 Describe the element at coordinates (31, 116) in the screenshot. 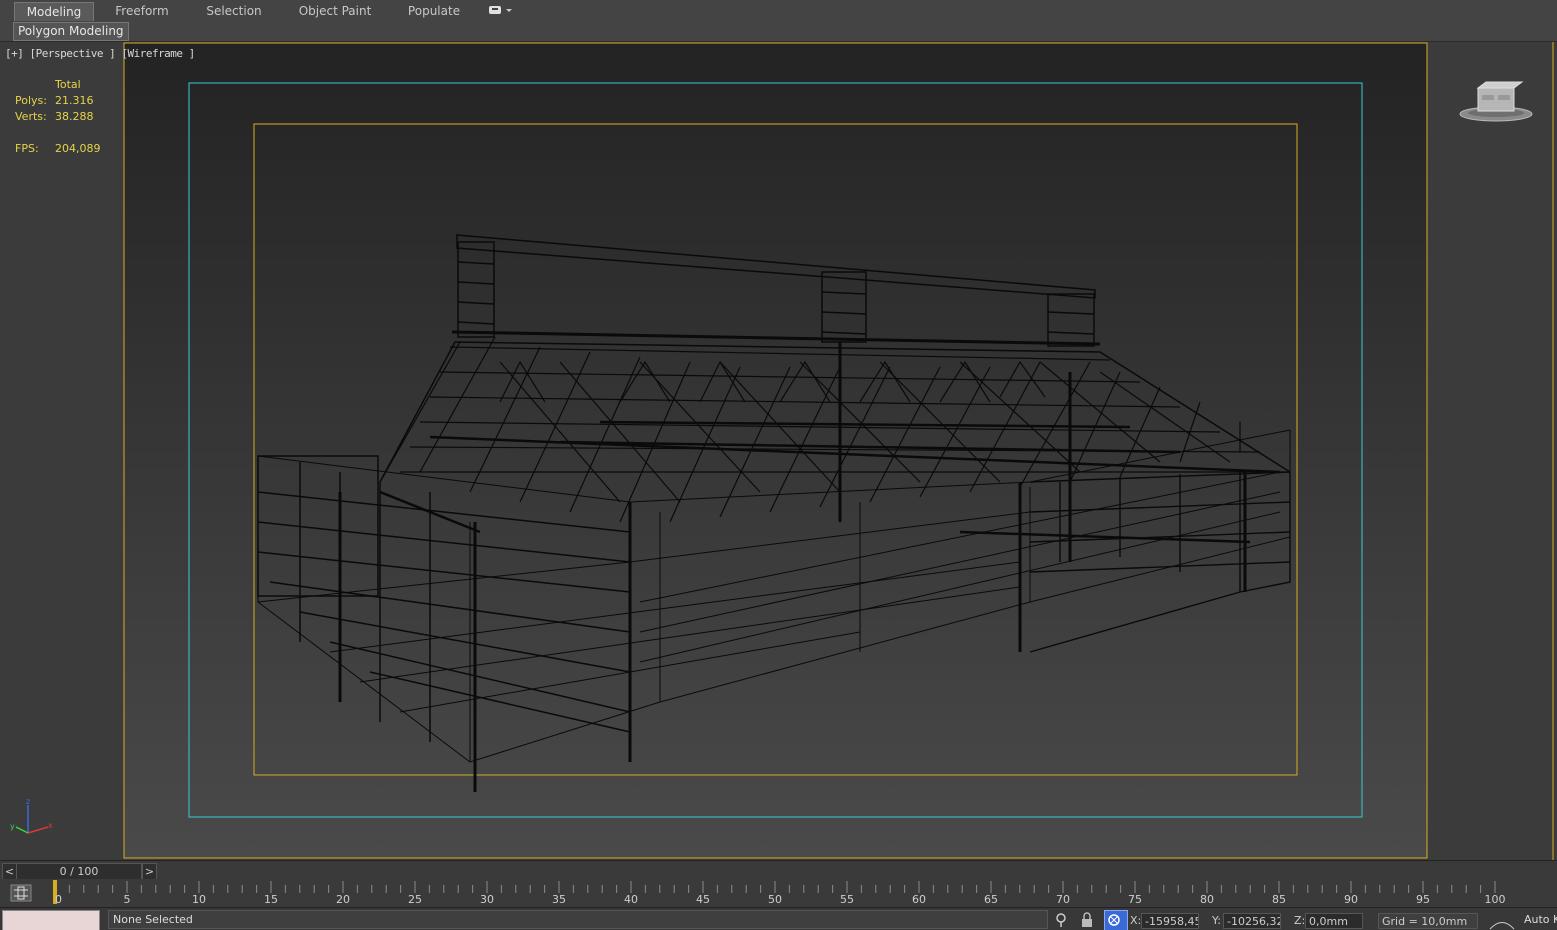

I see `verts-label: Verts:` at that location.